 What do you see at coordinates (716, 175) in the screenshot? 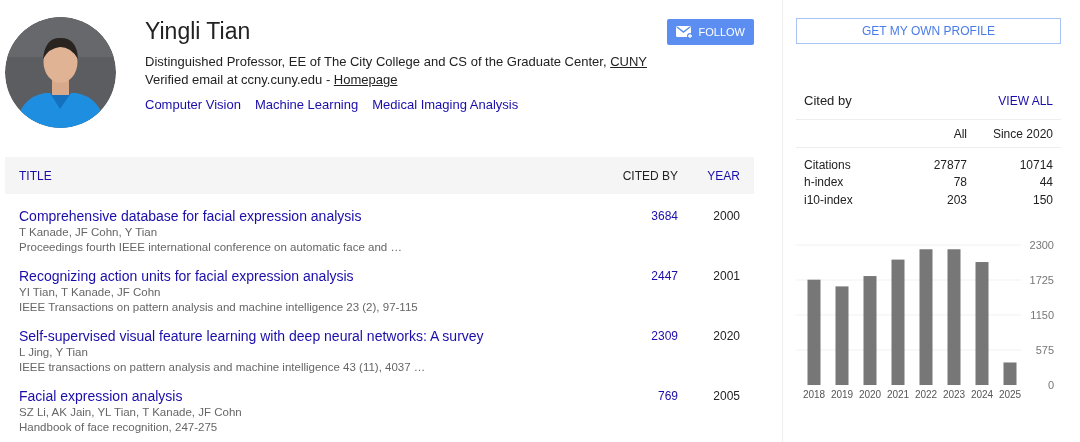
I see `year-header: YEAR` at bounding box center [716, 175].